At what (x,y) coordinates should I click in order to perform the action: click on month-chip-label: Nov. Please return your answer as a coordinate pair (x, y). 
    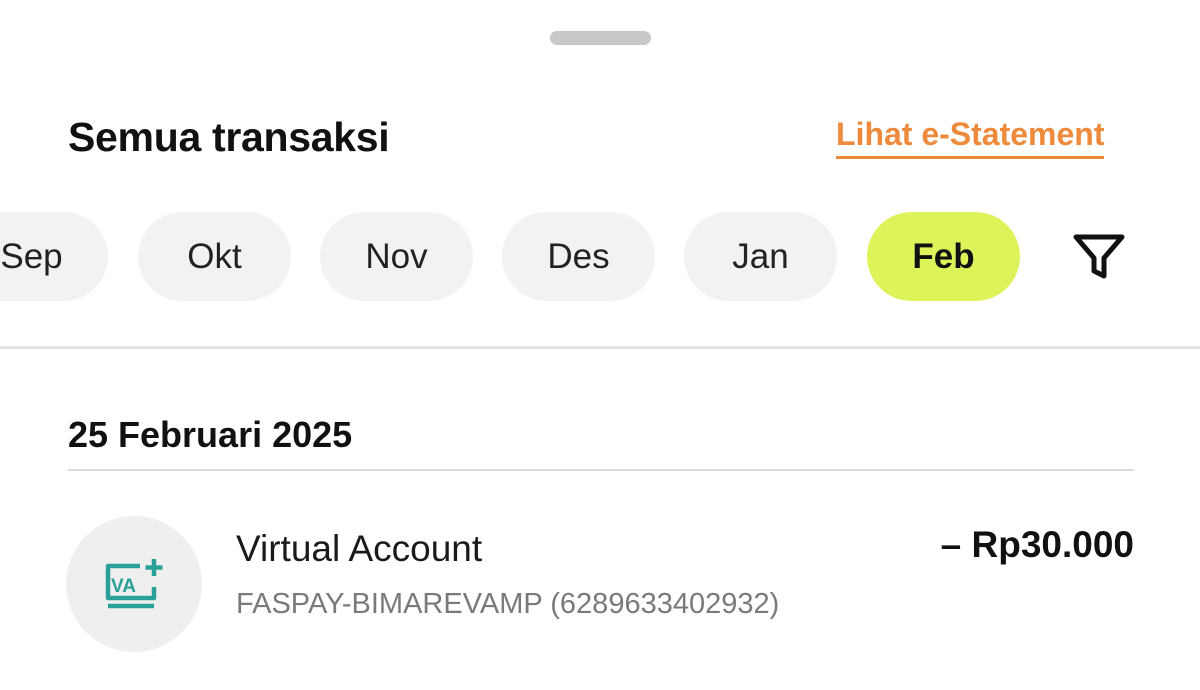
    Looking at the image, I should click on (396, 256).